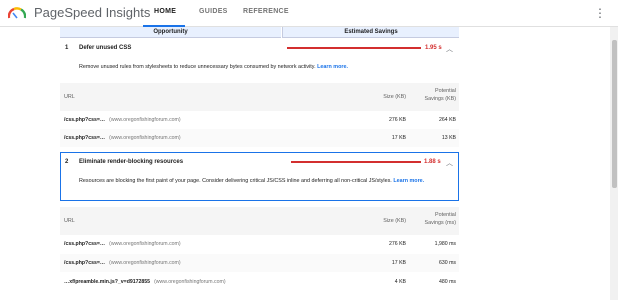  I want to click on savings-value: 1.88 s, so click(432, 162).